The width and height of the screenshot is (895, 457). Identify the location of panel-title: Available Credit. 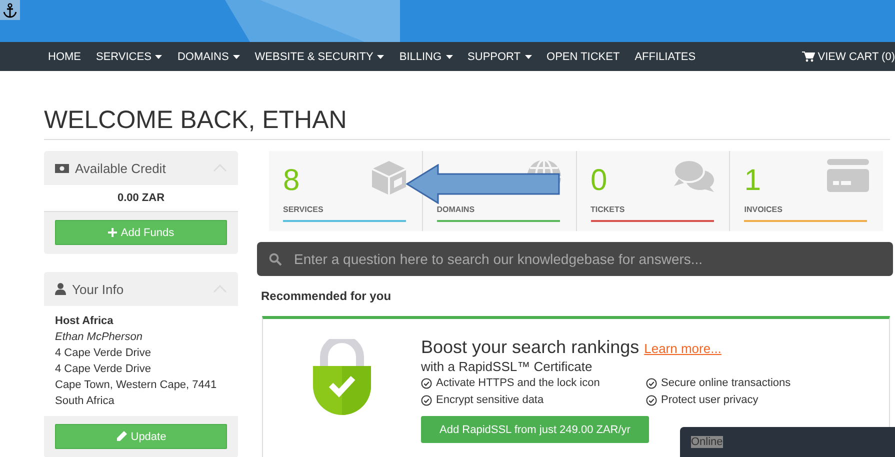
(121, 168).